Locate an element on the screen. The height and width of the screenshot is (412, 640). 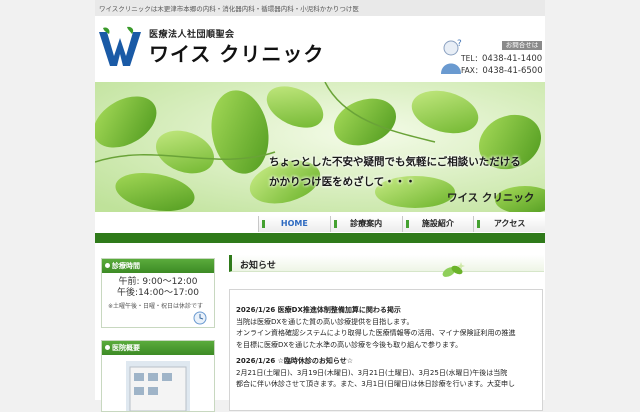
tel-line: TEL：0438-41-1400 is located at coordinates (501, 58).